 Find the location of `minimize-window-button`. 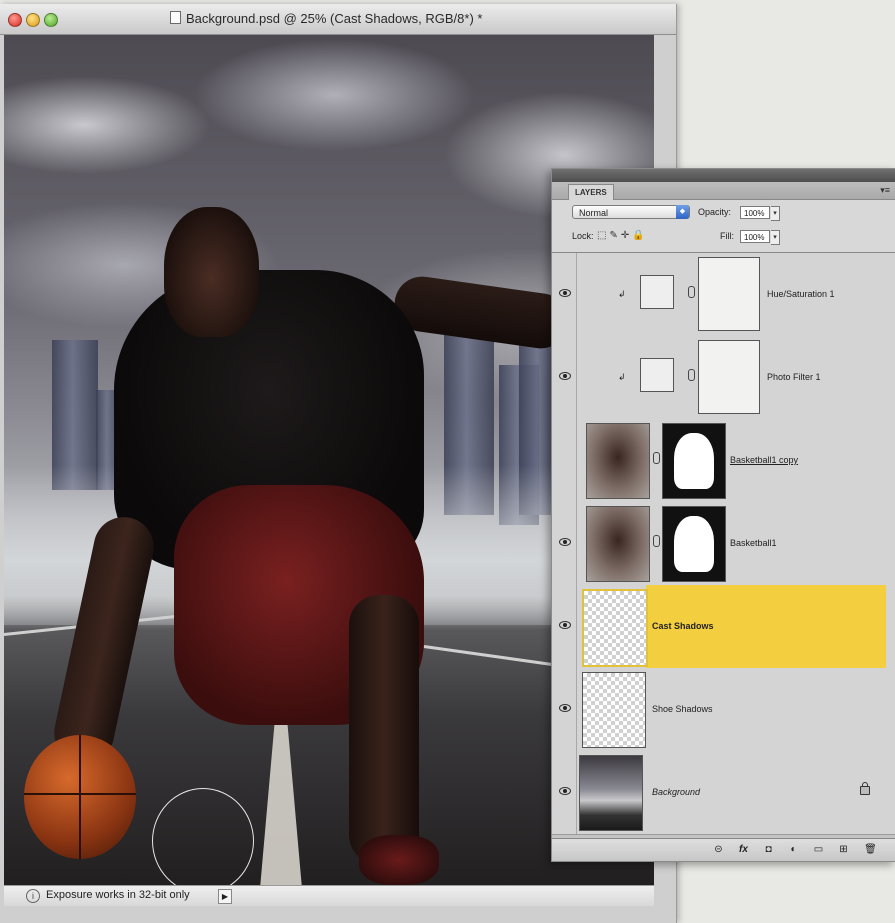

minimize-window-button is located at coordinates (33, 20).